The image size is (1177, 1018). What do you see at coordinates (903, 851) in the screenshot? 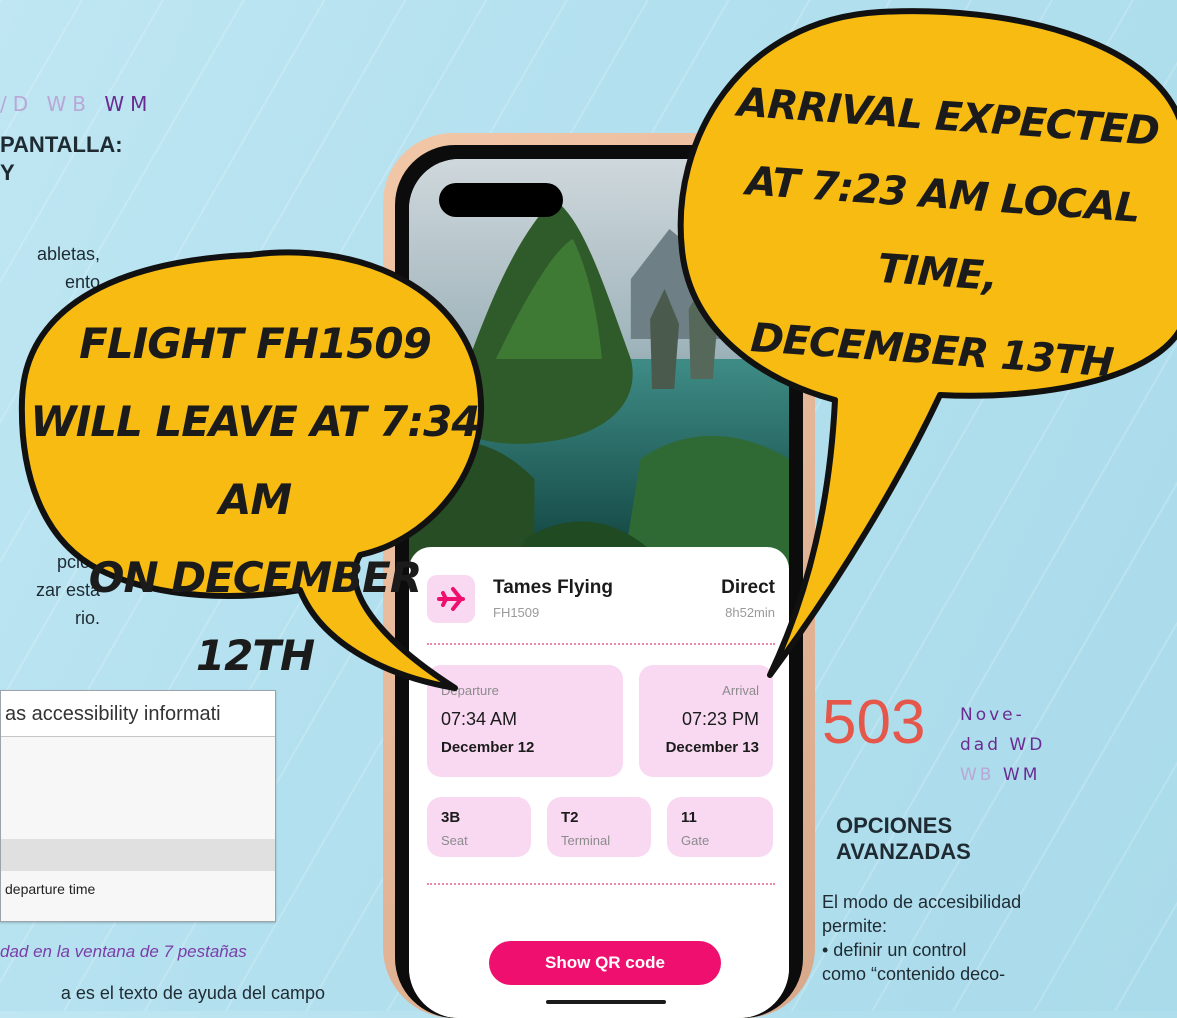
I see `right-title-line-2: AVANZADAS` at bounding box center [903, 851].